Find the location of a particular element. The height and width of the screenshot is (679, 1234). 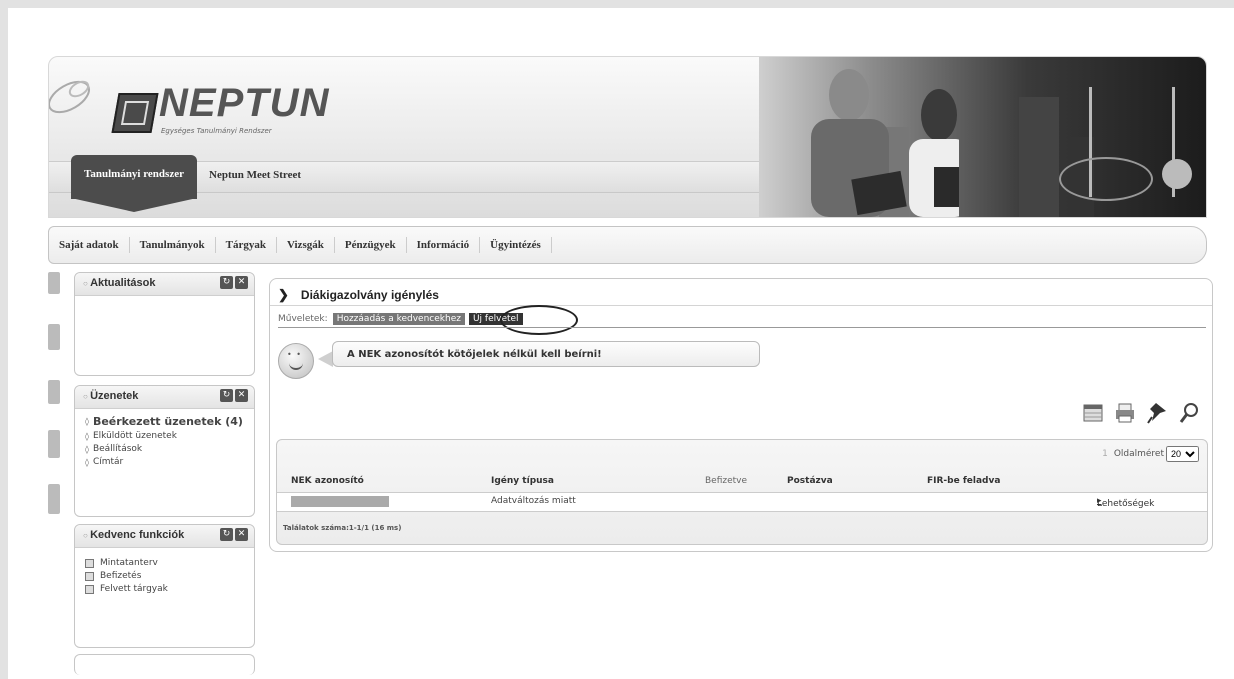

column-header: FIR-be feladva is located at coordinates (963, 481).